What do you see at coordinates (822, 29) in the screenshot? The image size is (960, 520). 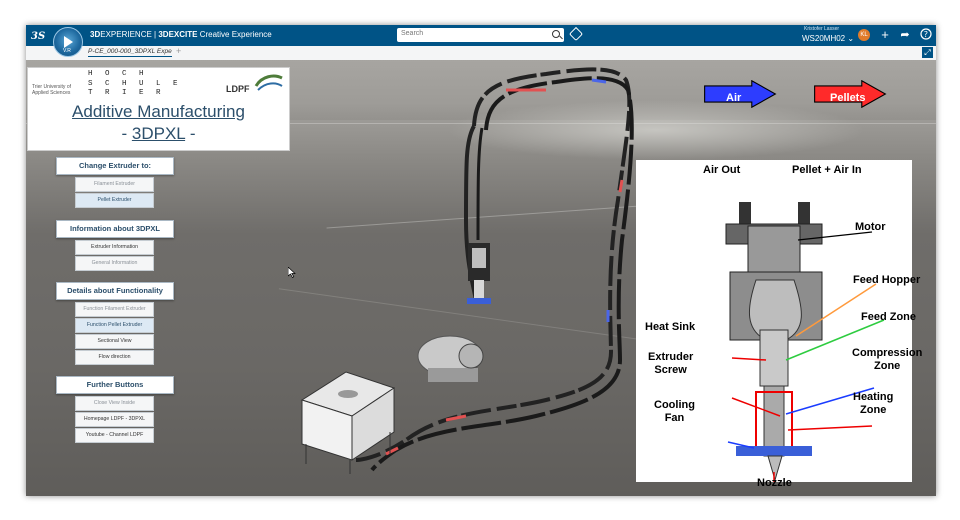 I see `user-name: Kristofer Lasser` at bounding box center [822, 29].